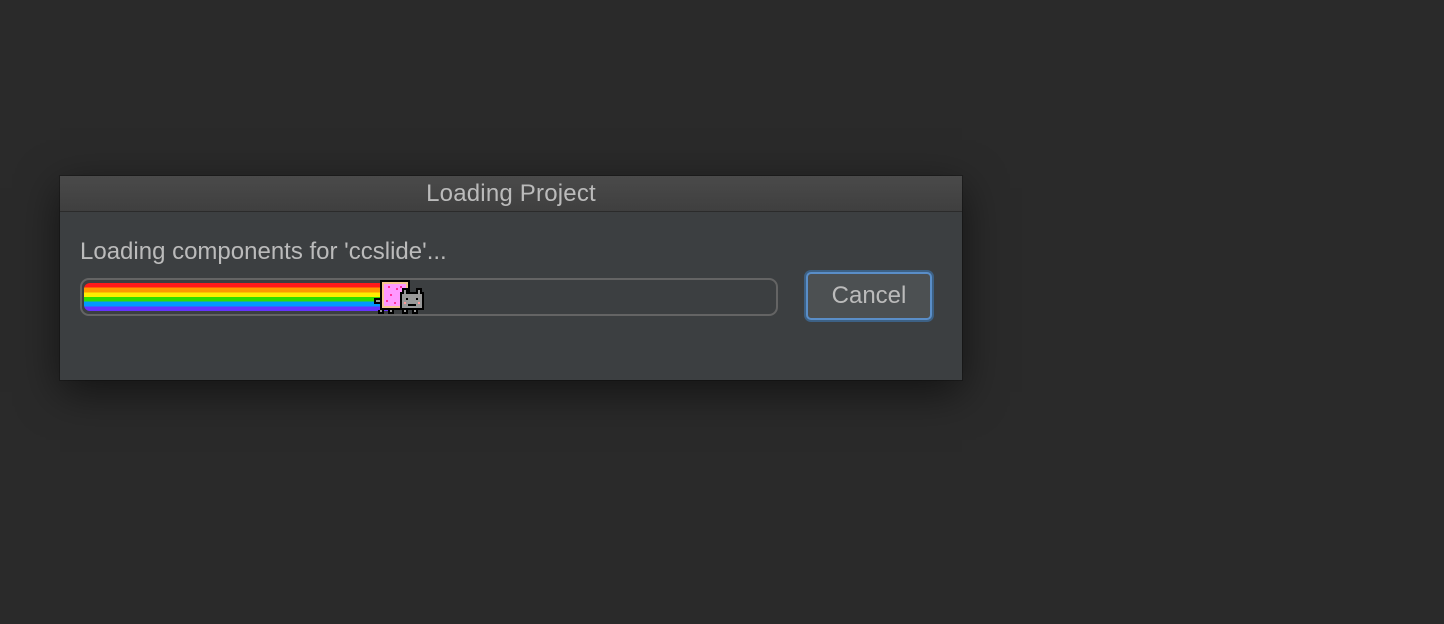  What do you see at coordinates (236, 297) in the screenshot?
I see `progress-bar-fill` at bounding box center [236, 297].